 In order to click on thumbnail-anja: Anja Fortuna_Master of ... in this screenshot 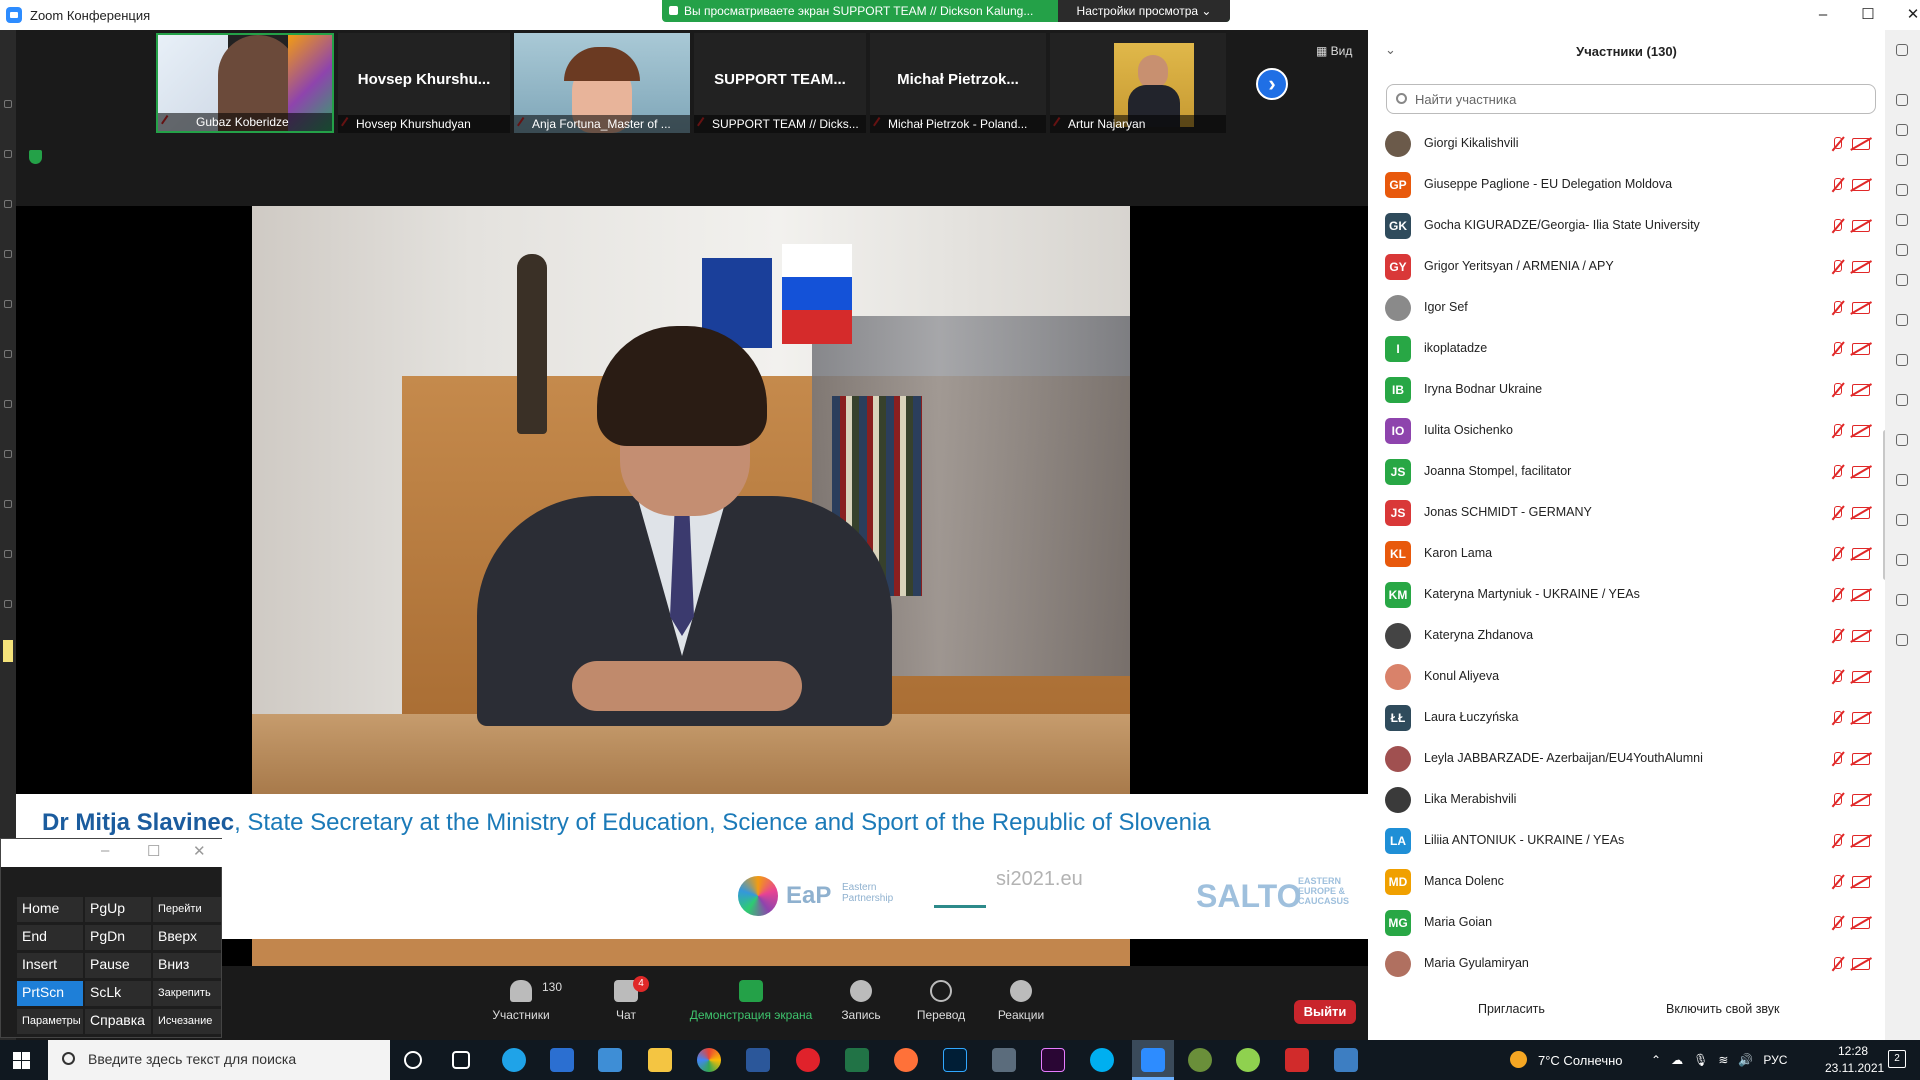, I will do `click(602, 83)`.